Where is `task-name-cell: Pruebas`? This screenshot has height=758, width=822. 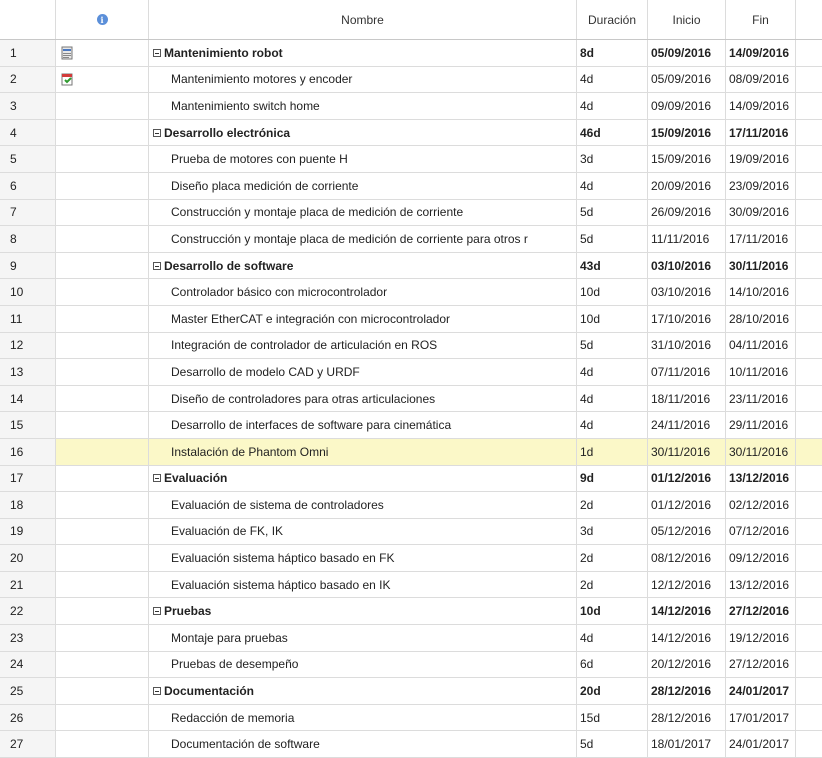 task-name-cell: Pruebas is located at coordinates (363, 611).